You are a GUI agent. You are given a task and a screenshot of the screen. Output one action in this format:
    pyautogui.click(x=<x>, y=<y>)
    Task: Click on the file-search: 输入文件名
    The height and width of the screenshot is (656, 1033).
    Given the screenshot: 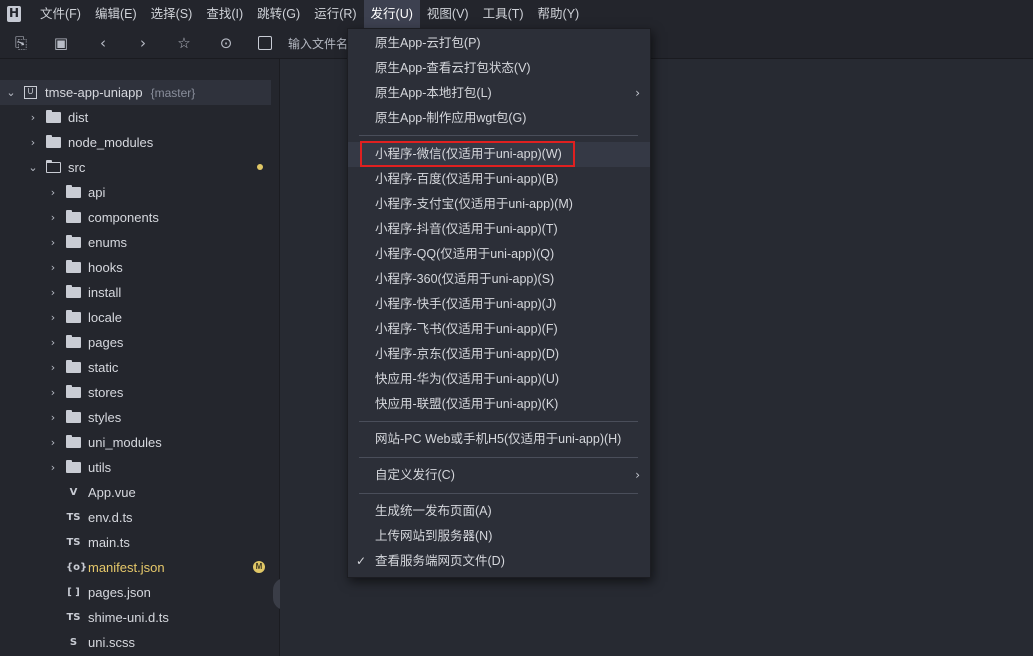 What is the action you would take?
    pyautogui.click(x=305, y=43)
    